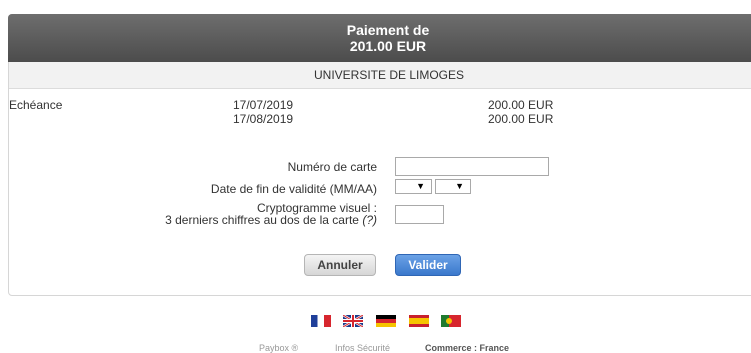  What do you see at coordinates (362, 348) in the screenshot?
I see `footer-security-link: Infos Sécurité` at bounding box center [362, 348].